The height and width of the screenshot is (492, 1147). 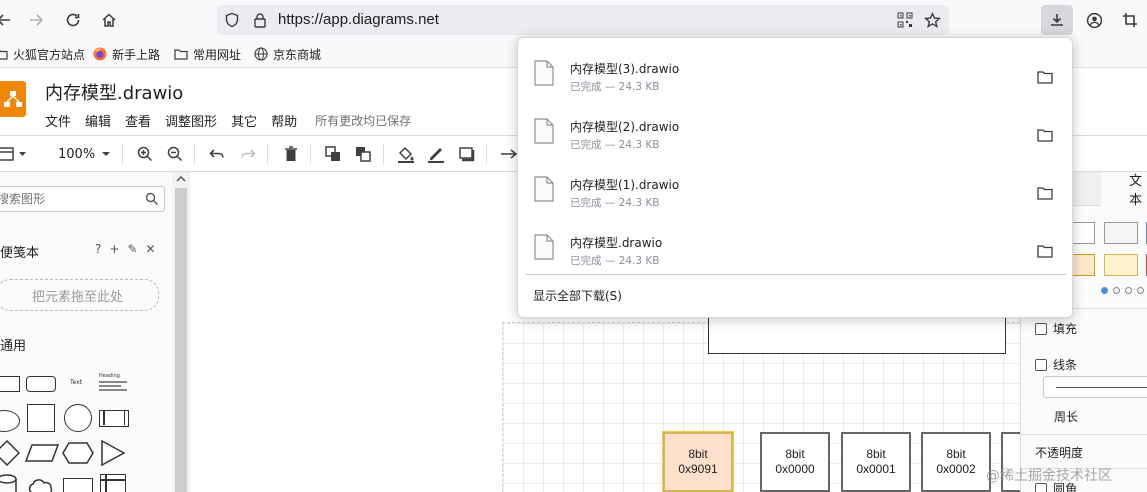 I want to click on toolbar-divider, so click(x=194, y=154).